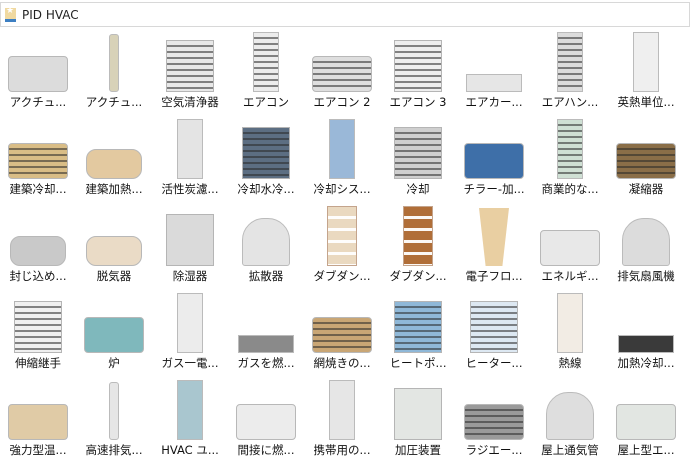  I want to click on symbol-item: エアコン 2, so click(342, 73).